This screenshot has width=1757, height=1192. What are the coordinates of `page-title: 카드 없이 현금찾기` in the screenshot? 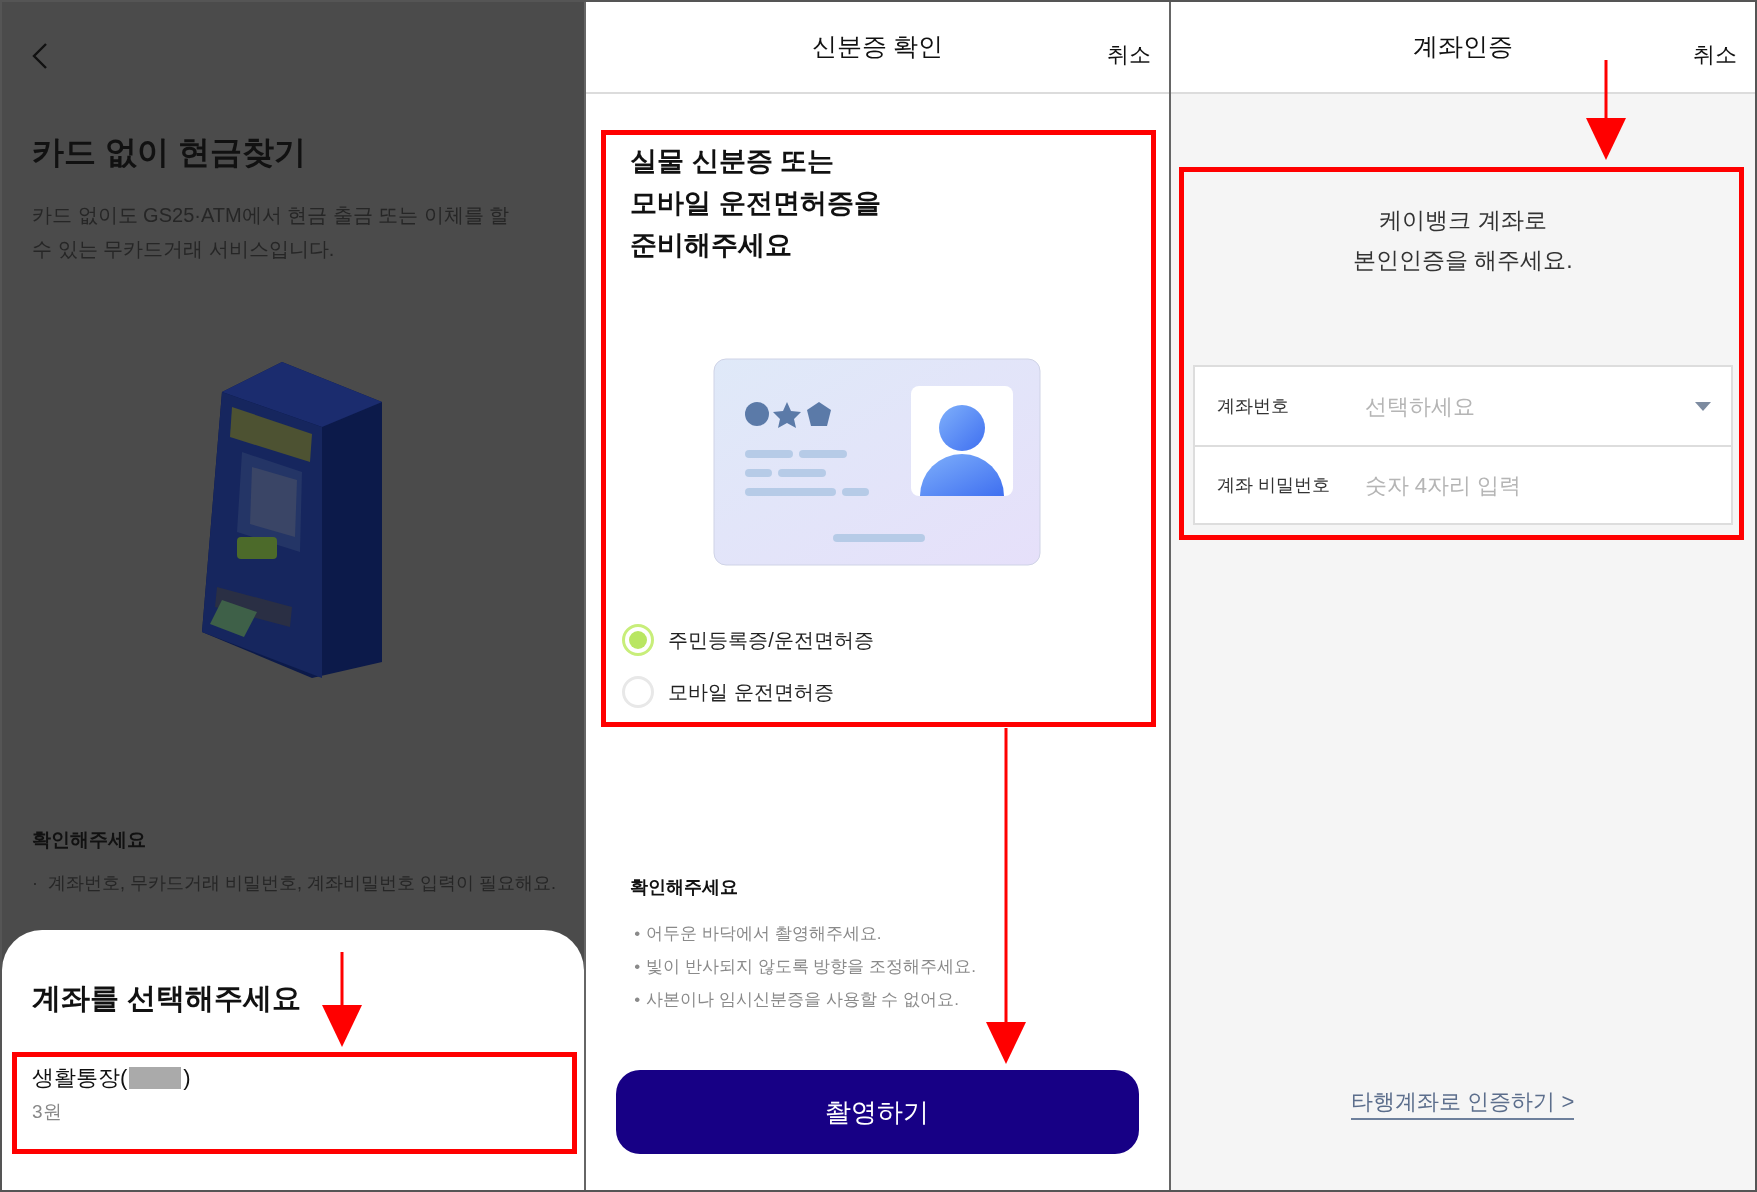 It's located at (169, 152).